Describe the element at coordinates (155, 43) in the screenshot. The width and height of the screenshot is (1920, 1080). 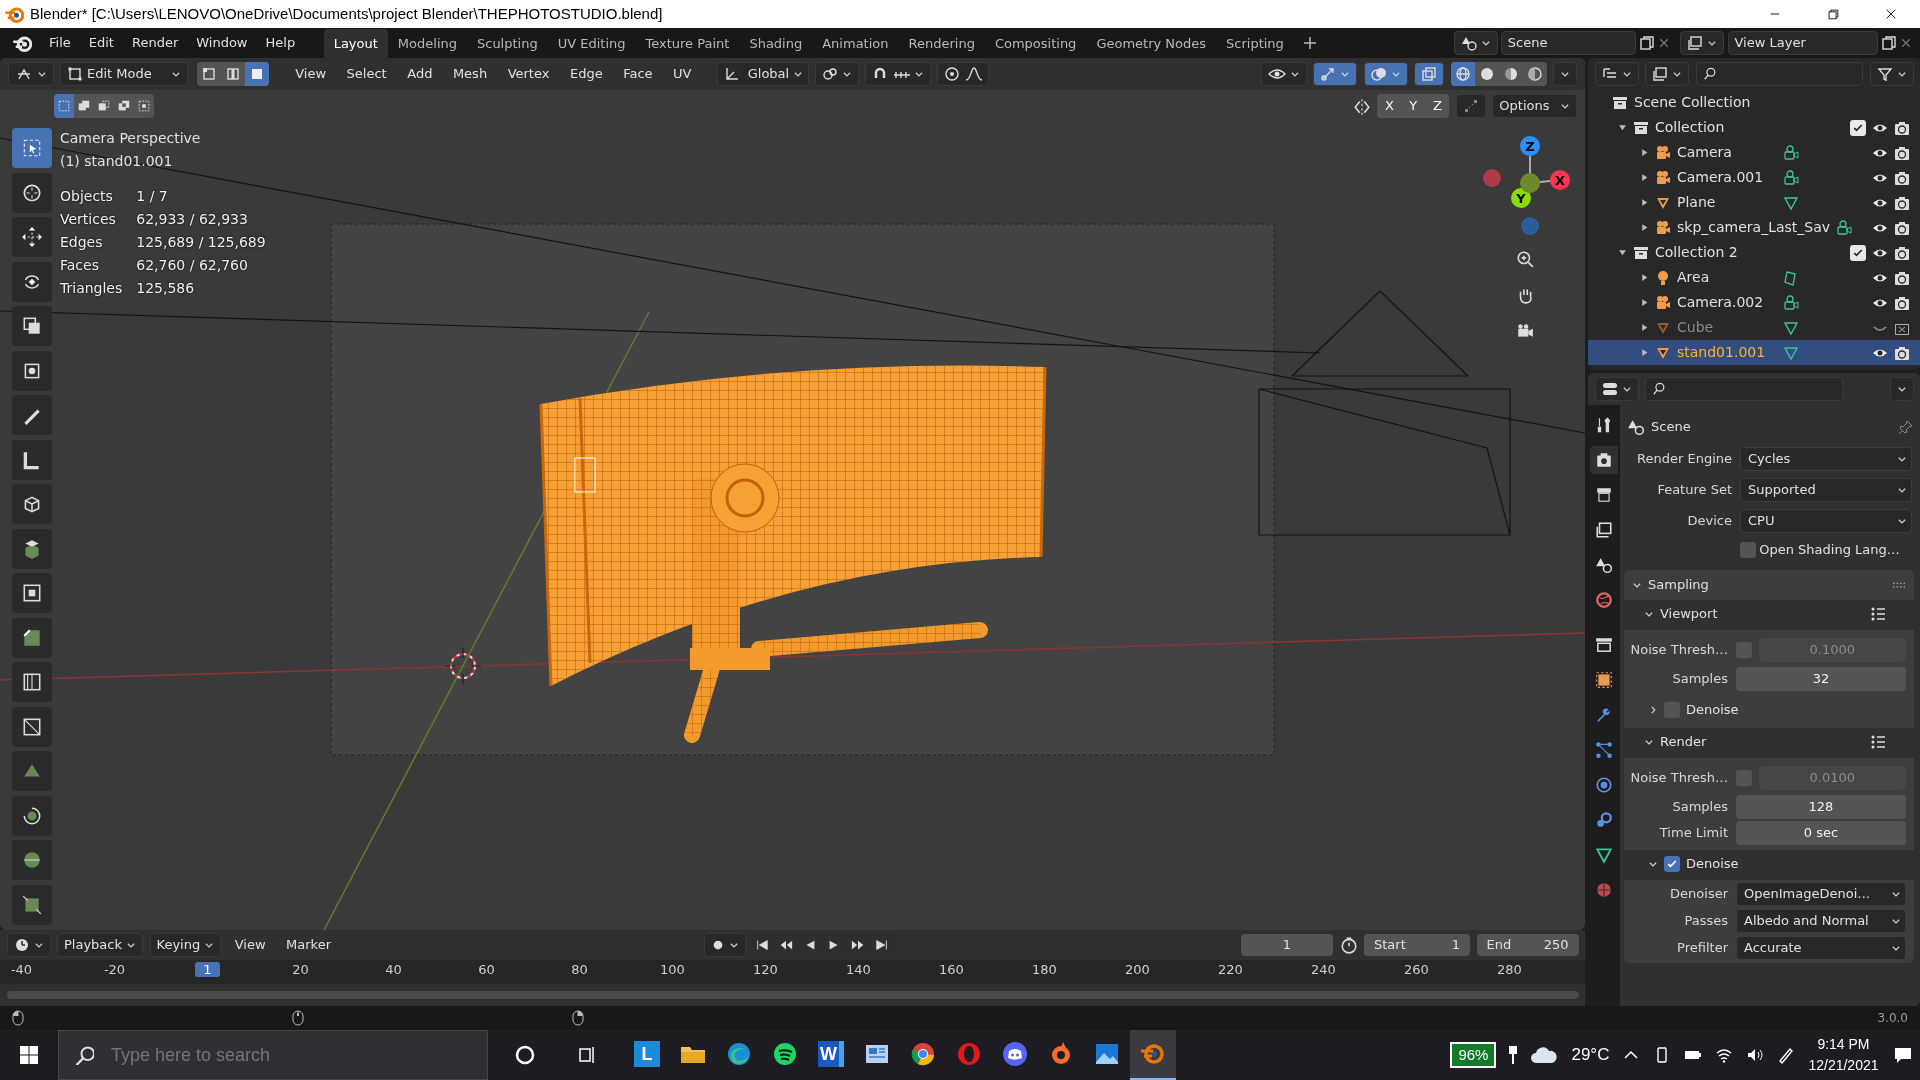
I see `menu-item: Render` at that location.